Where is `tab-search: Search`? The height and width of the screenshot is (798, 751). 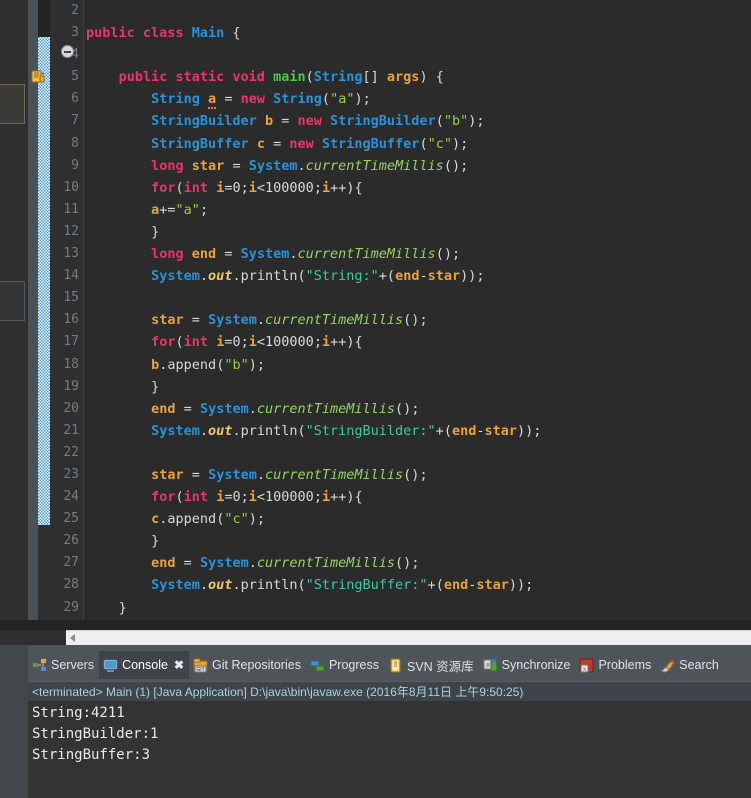 tab-search: Search is located at coordinates (690, 665).